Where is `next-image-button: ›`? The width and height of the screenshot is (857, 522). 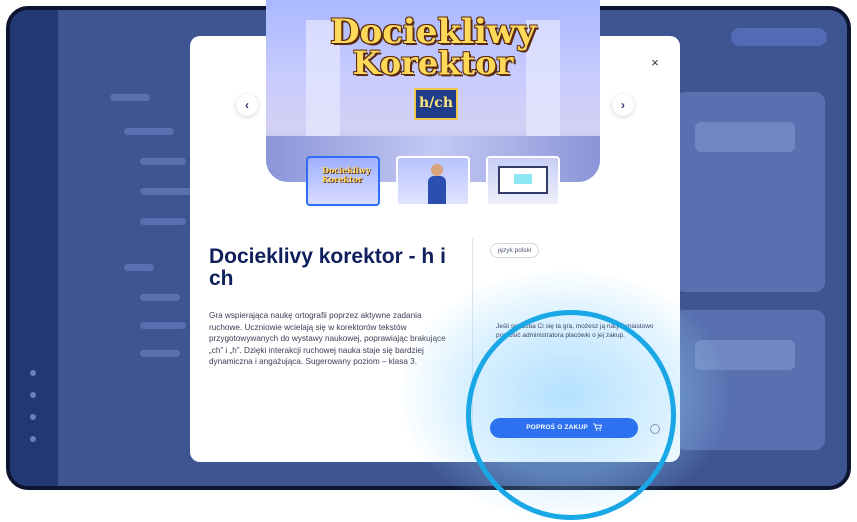
next-image-button: › is located at coordinates (623, 105).